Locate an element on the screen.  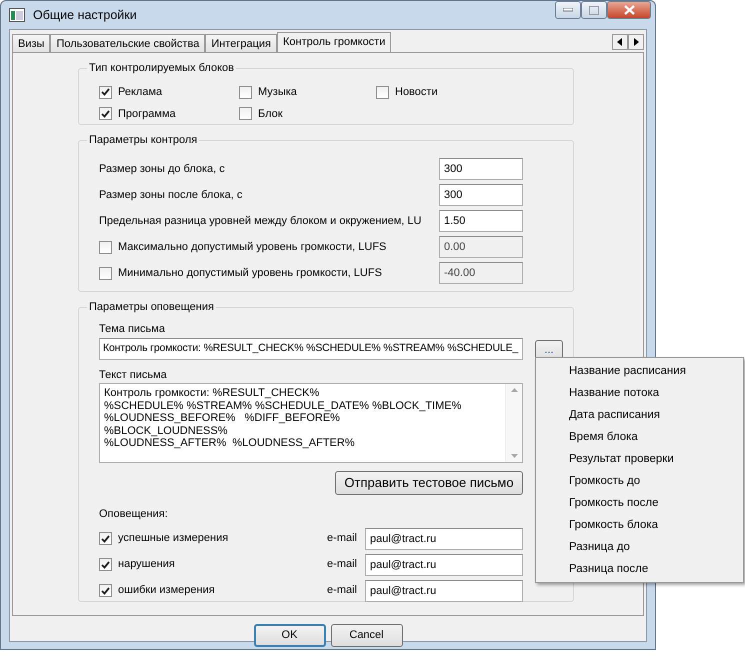
checkbox-label: ошибки измерения is located at coordinates (166, 590).